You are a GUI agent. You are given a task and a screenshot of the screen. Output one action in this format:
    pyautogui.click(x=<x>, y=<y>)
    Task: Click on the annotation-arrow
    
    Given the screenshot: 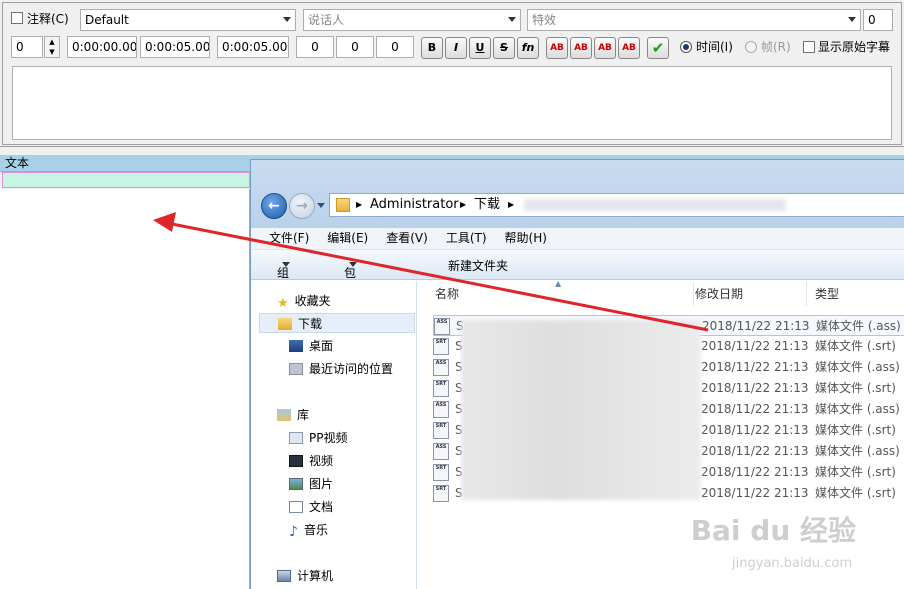 What is the action you would take?
    pyautogui.click(x=431, y=272)
    